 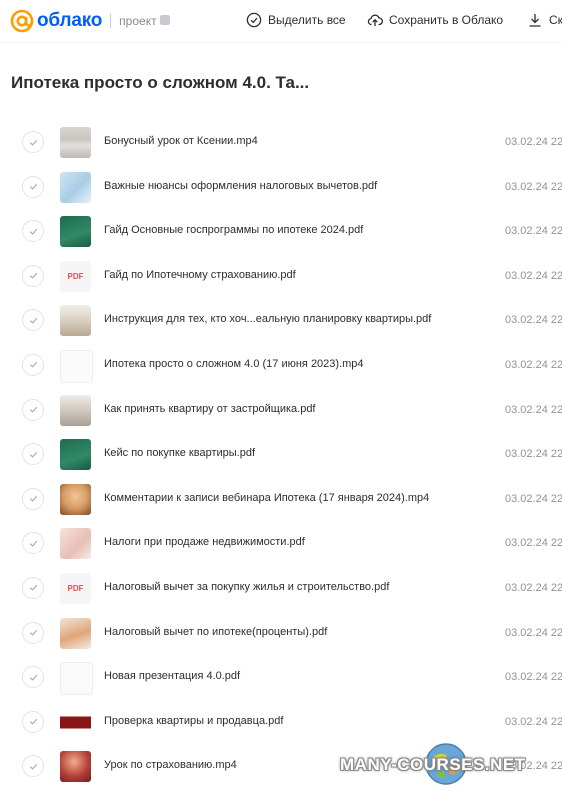 I want to click on select-all-button: Выделить все, so click(x=296, y=20).